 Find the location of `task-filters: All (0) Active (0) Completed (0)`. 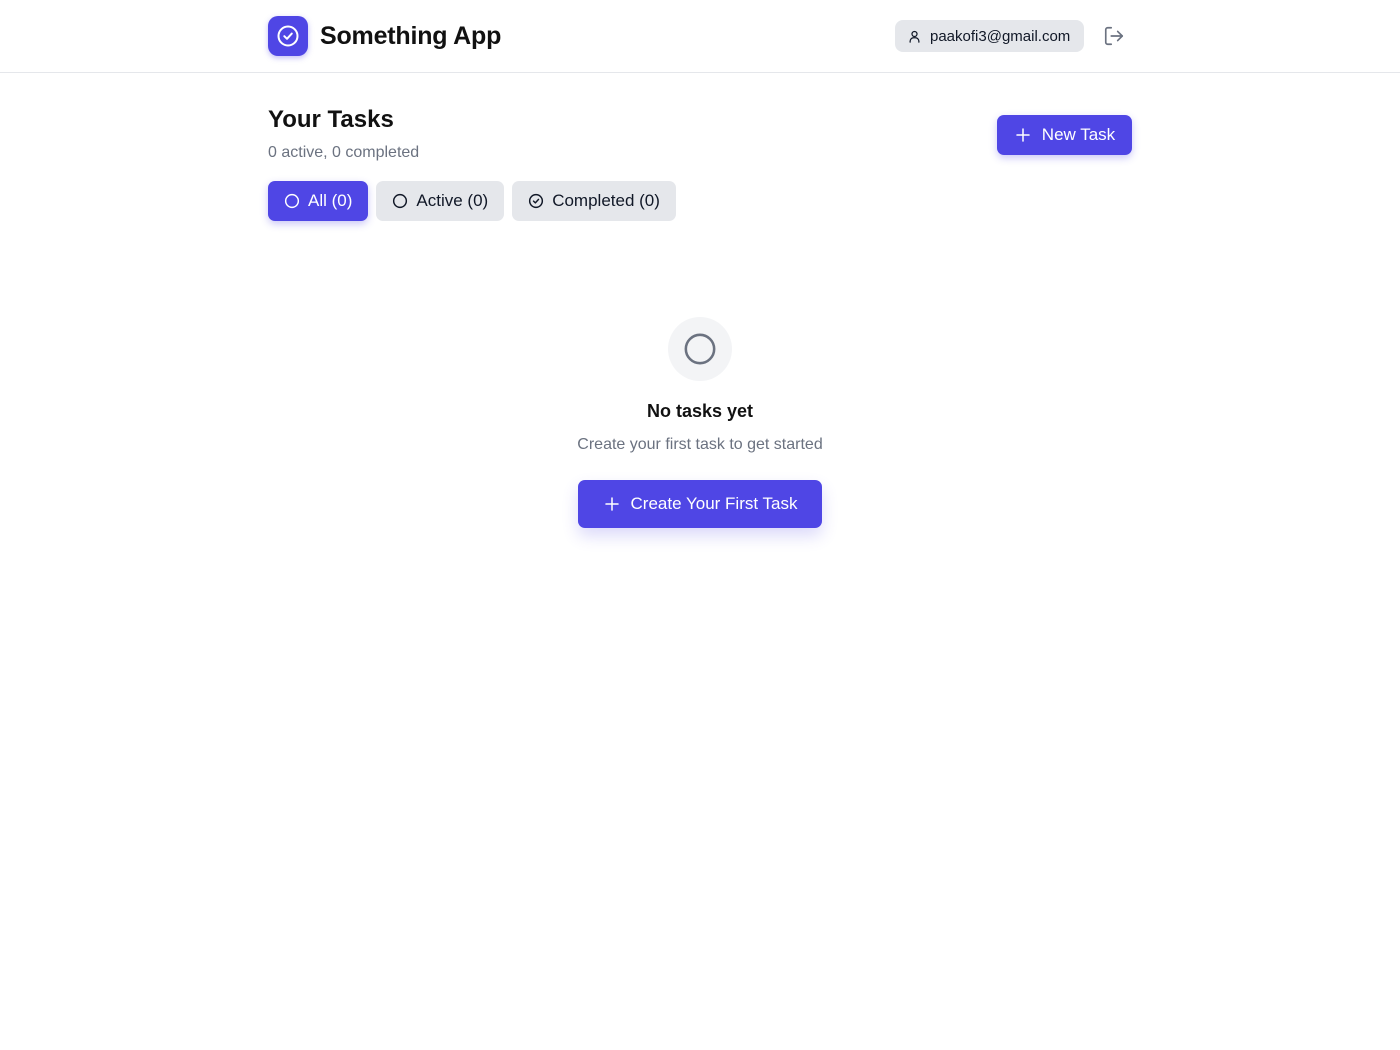

task-filters: All (0) Active (0) Completed (0) is located at coordinates (472, 201).